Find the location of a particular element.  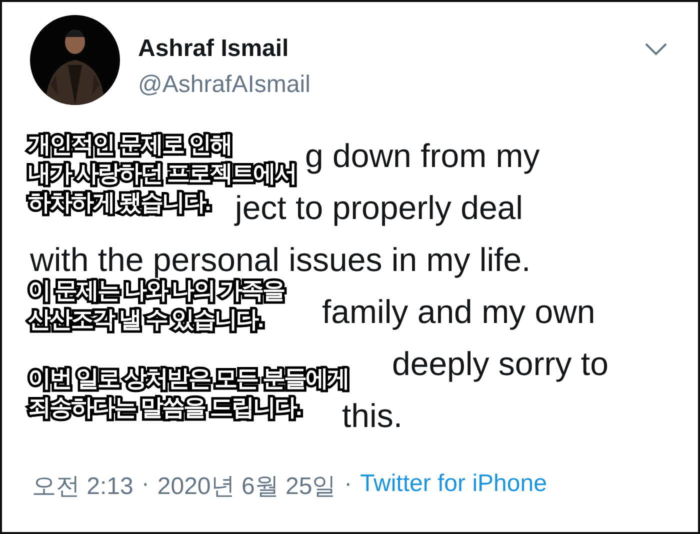

source-link: Twitter for iPhone is located at coordinates (453, 486).